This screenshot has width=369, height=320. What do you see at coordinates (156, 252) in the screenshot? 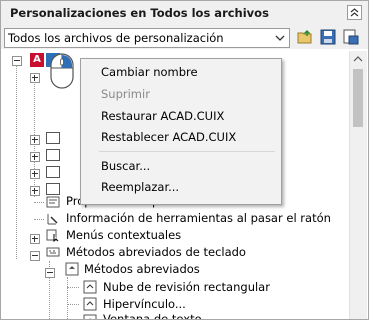
I see `tree-item: Métodos abreviados de teclado` at bounding box center [156, 252].